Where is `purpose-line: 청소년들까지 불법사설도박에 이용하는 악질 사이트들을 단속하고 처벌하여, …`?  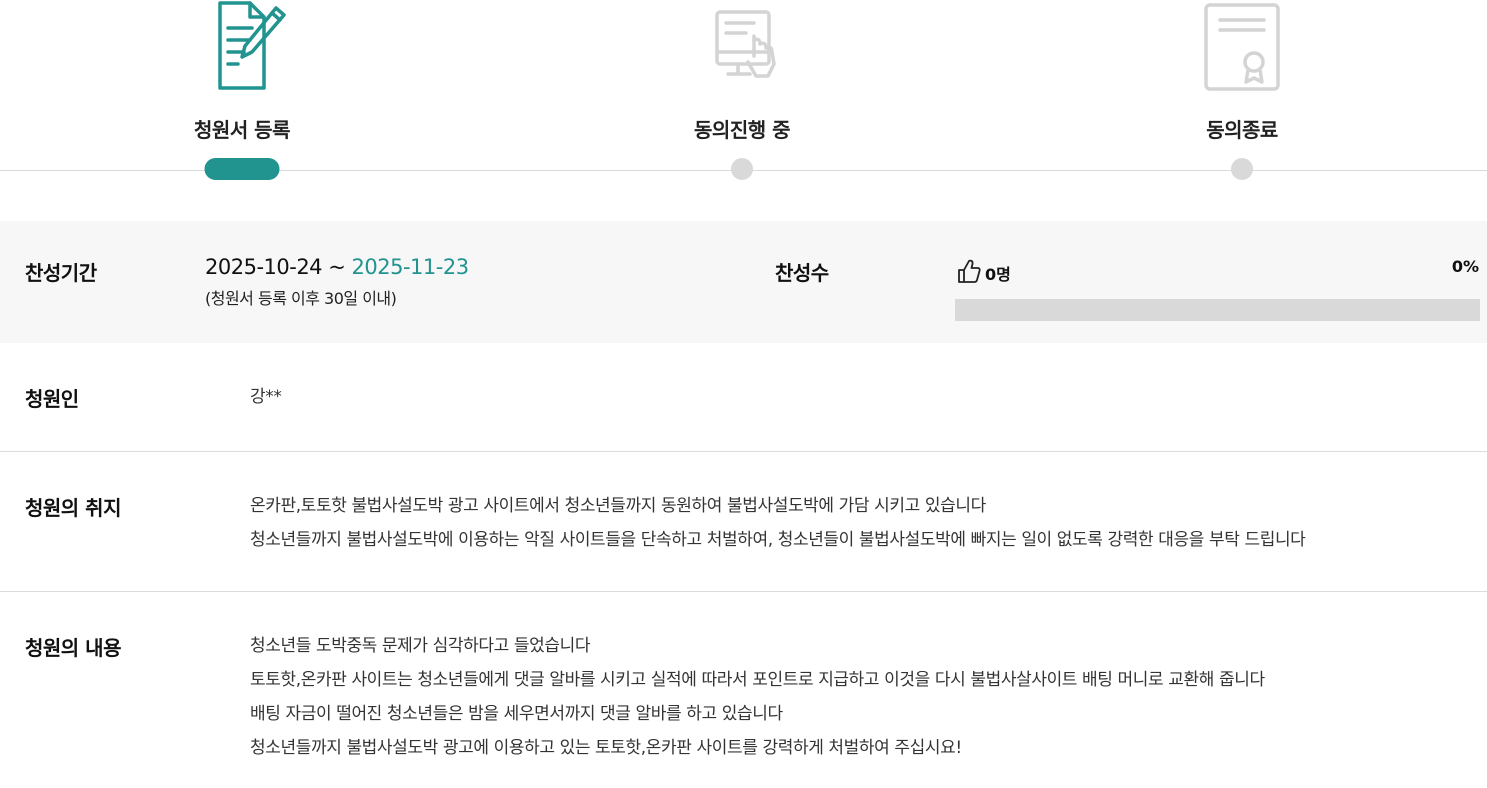
purpose-line: 청소년들까지 불법사설도박에 이용하는 악질 사이트들을 단속하고 처벌하여, … is located at coordinates (778, 540).